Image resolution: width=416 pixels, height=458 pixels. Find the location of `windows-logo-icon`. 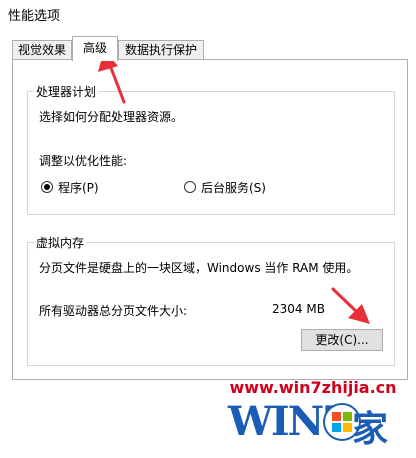

windows-logo-icon is located at coordinates (342, 422).